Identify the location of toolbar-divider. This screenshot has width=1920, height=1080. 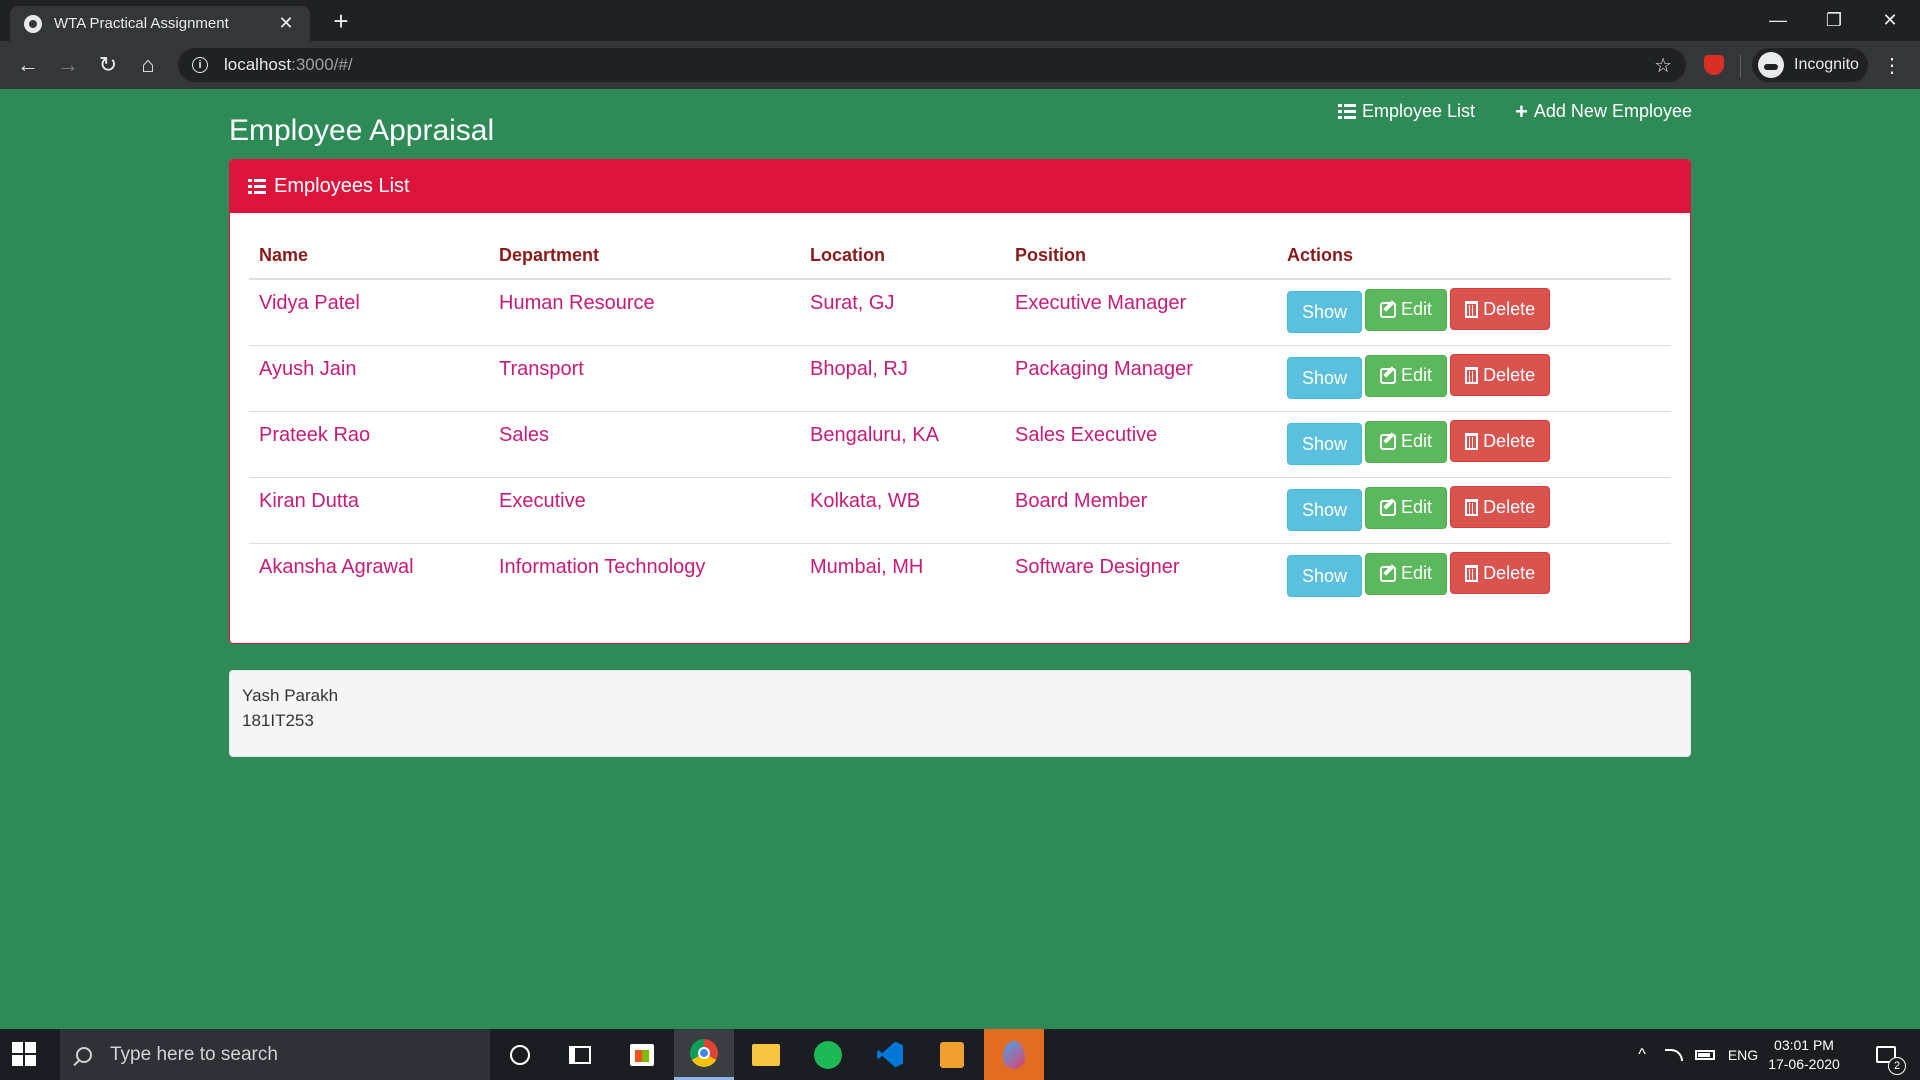
(1740, 66).